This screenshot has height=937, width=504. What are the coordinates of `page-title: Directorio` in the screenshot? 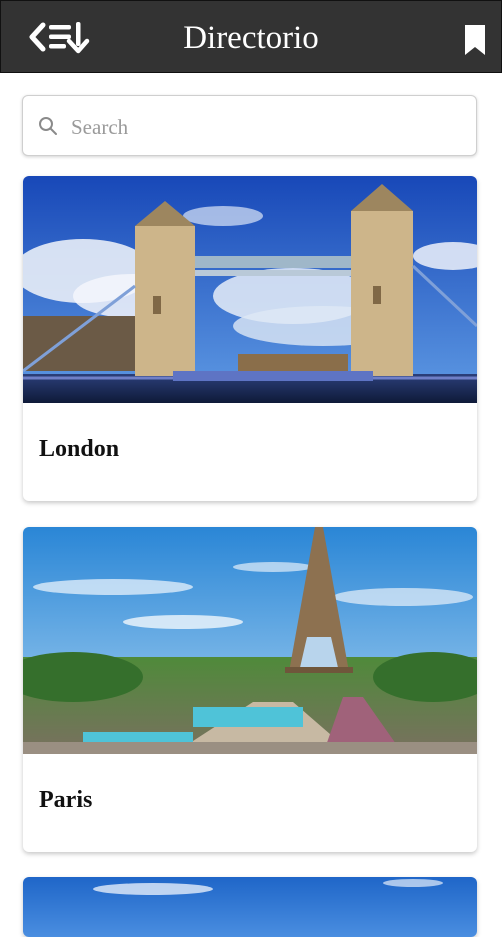 It's located at (251, 38).